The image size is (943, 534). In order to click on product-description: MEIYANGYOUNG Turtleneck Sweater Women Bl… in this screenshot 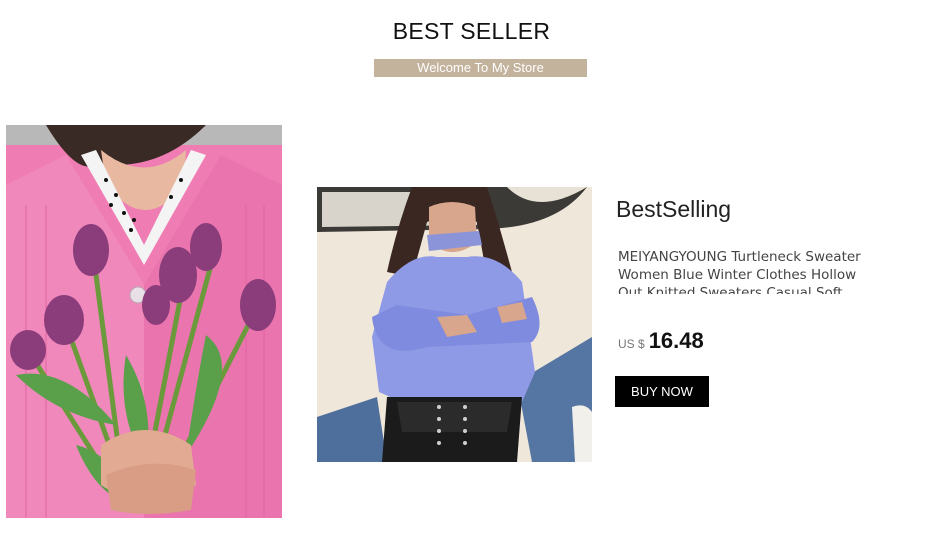, I will do `click(748, 271)`.